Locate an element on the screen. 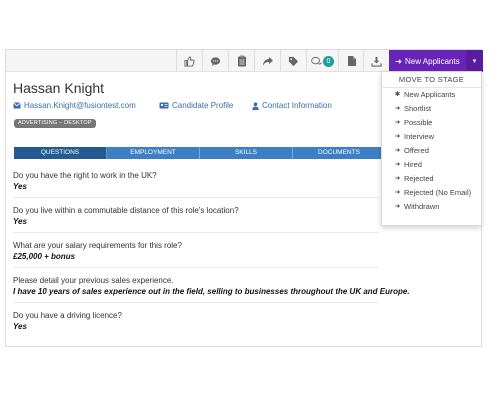  contact-information-label: Contact Information is located at coordinates (297, 105).